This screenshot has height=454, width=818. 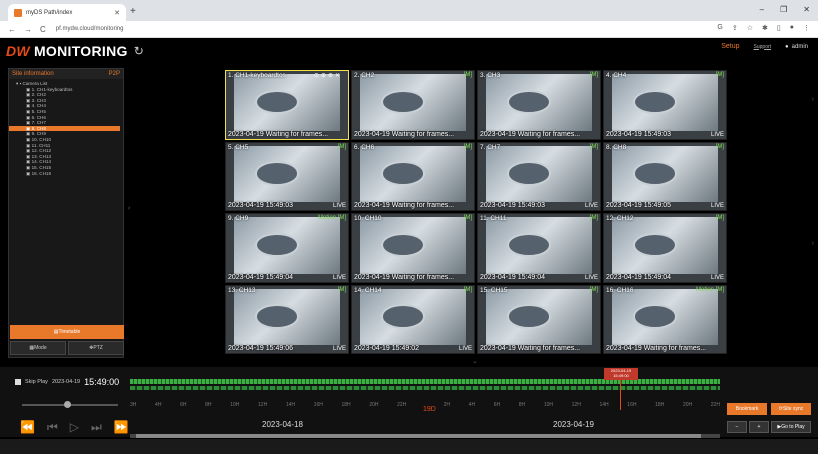 I want to click on user-icon: ●, so click(x=787, y=46).